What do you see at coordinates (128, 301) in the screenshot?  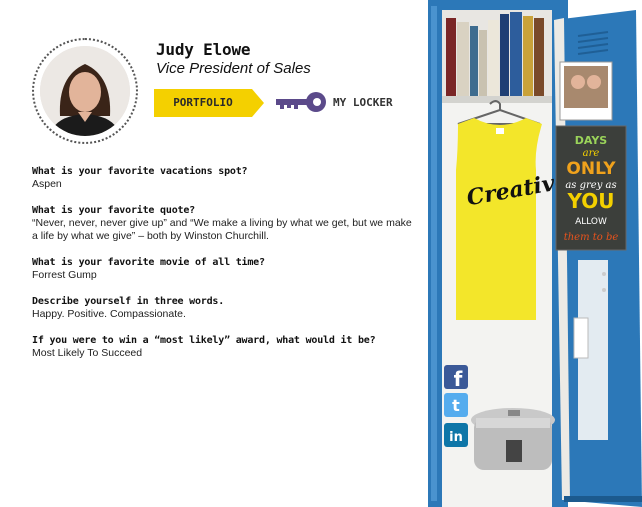 I see `qa-question: Describe yourself in three words.` at bounding box center [128, 301].